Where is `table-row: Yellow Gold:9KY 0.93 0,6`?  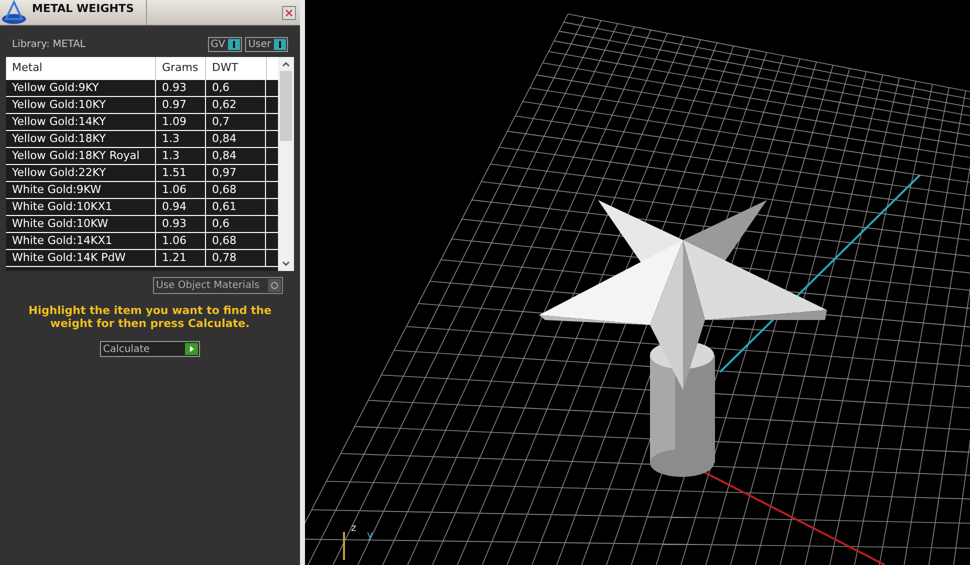
table-row: Yellow Gold:9KY 0.93 0,6 is located at coordinates (142, 88).